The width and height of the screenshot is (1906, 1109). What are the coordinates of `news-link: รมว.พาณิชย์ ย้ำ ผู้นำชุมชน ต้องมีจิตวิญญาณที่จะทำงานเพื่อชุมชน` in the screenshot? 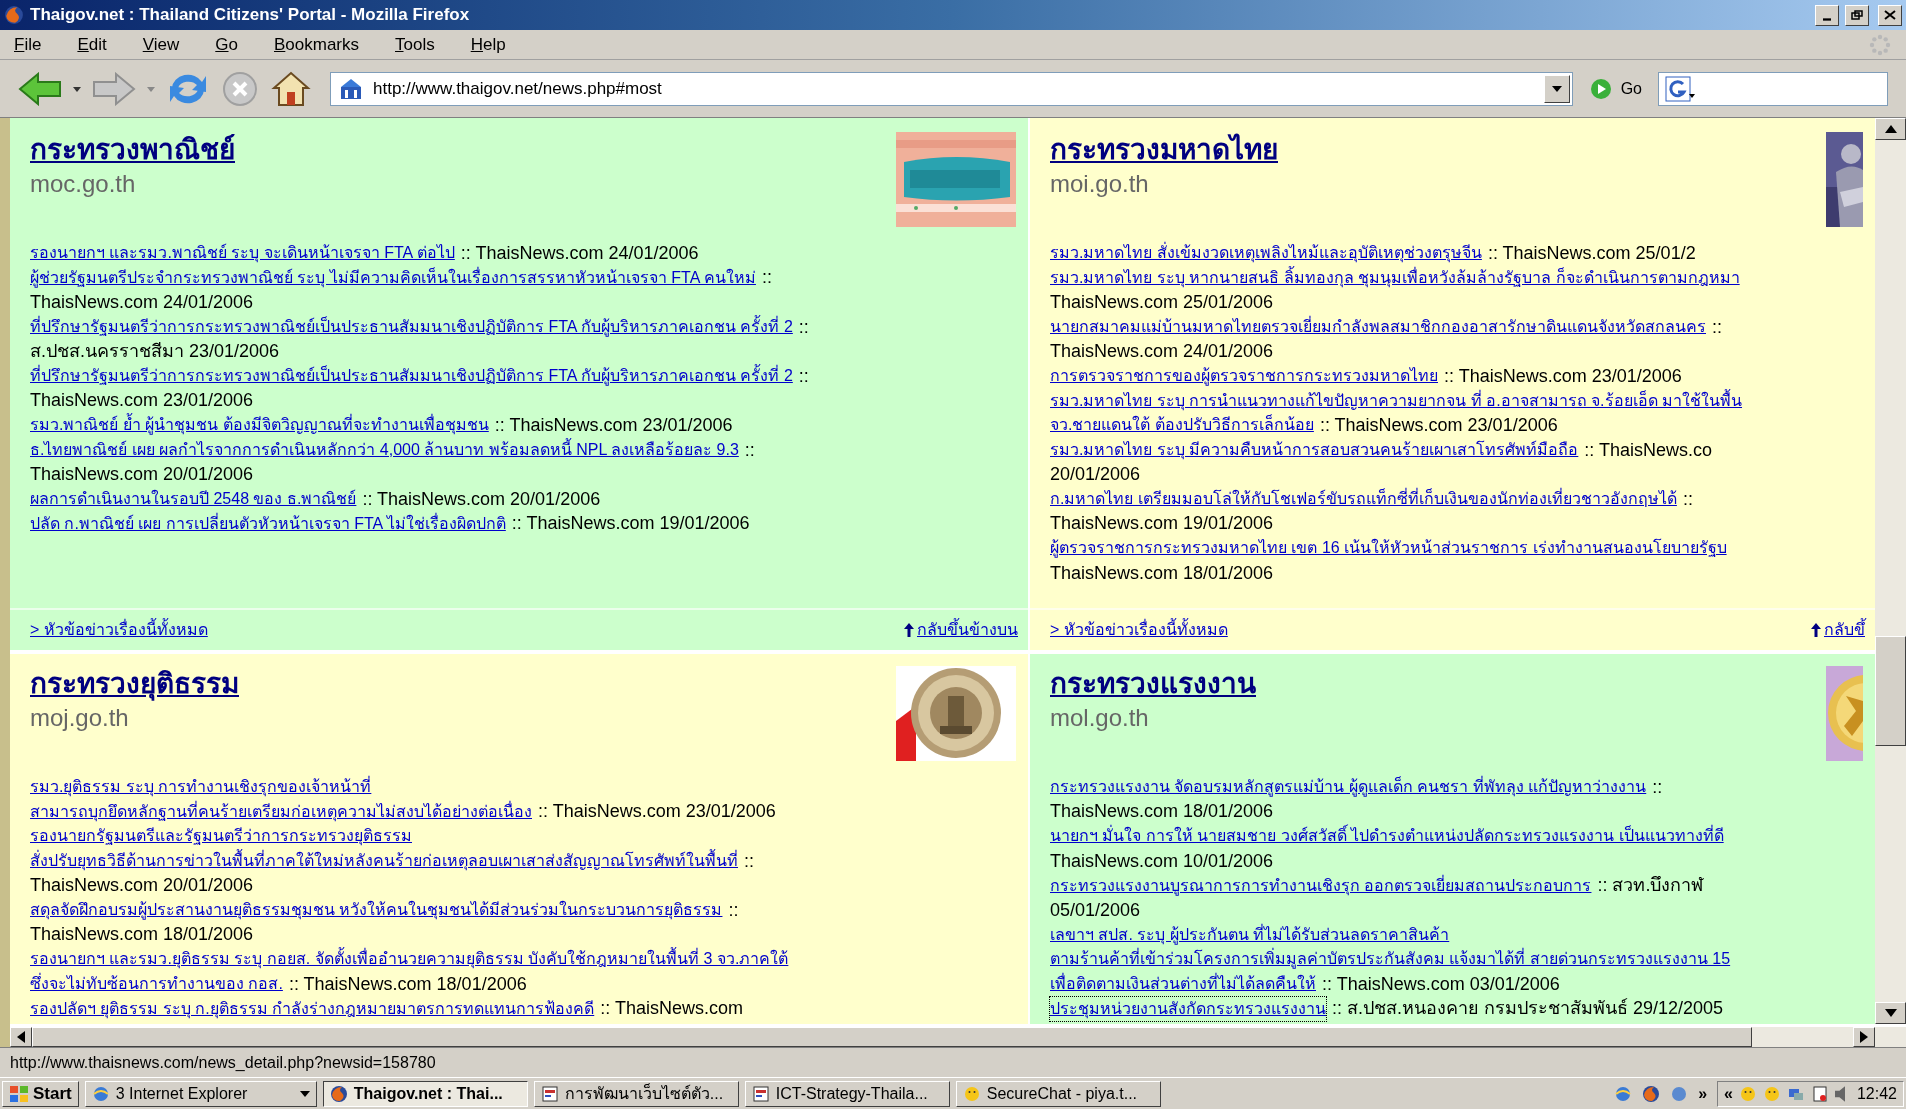 It's located at (259, 425).